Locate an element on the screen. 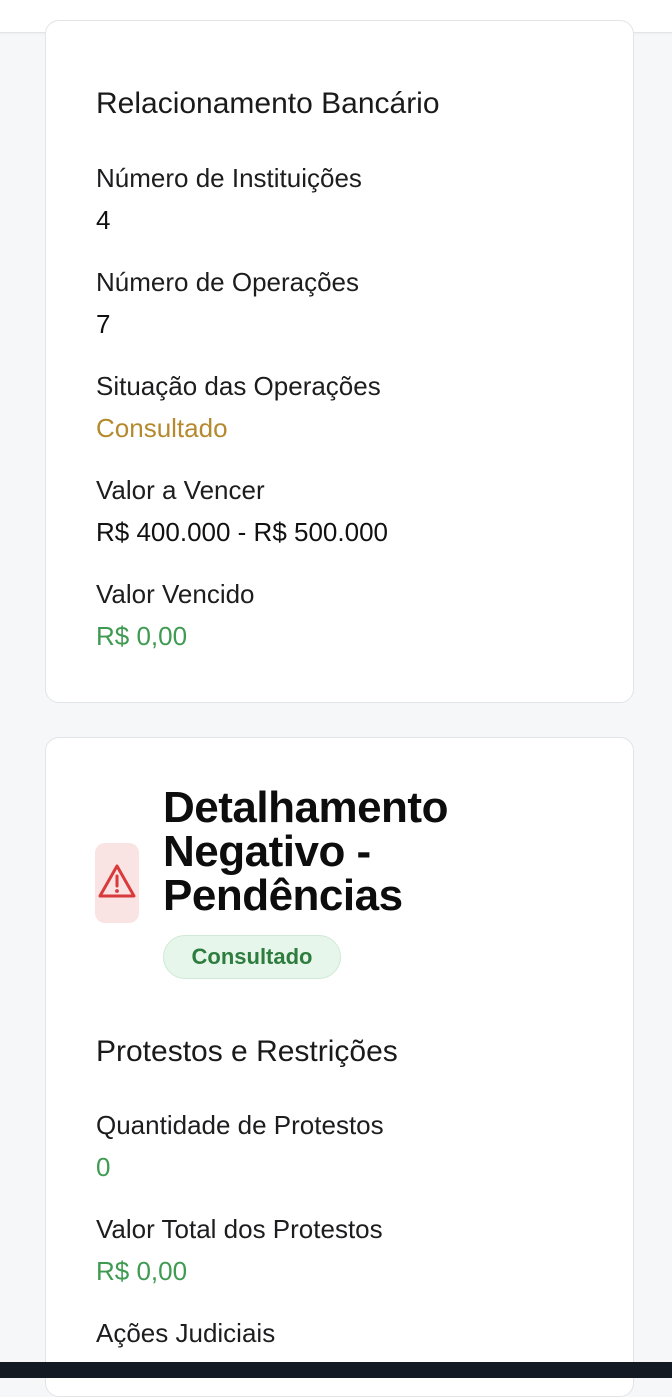  section-title: Protestos e Restrições is located at coordinates (247, 1051).